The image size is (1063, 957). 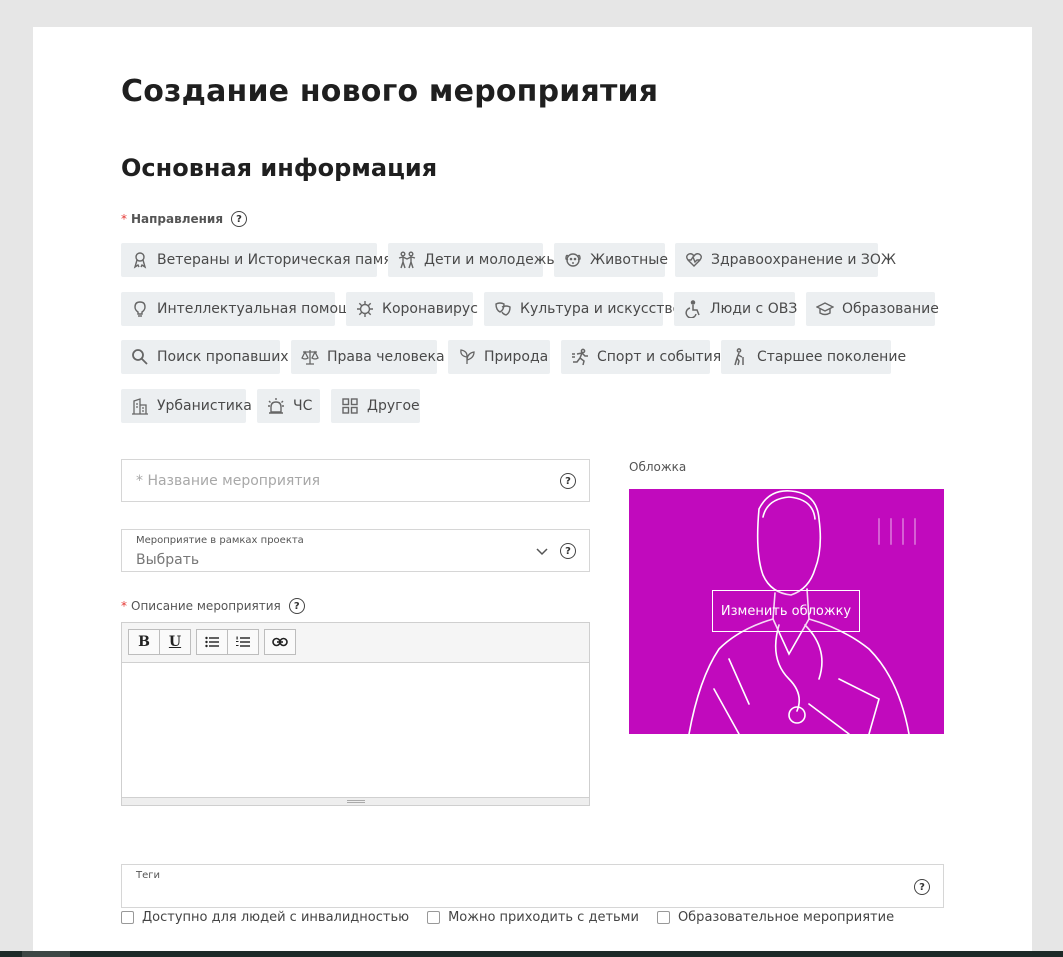 What do you see at coordinates (279, 168) in the screenshot?
I see `section-title: Основная информация` at bounding box center [279, 168].